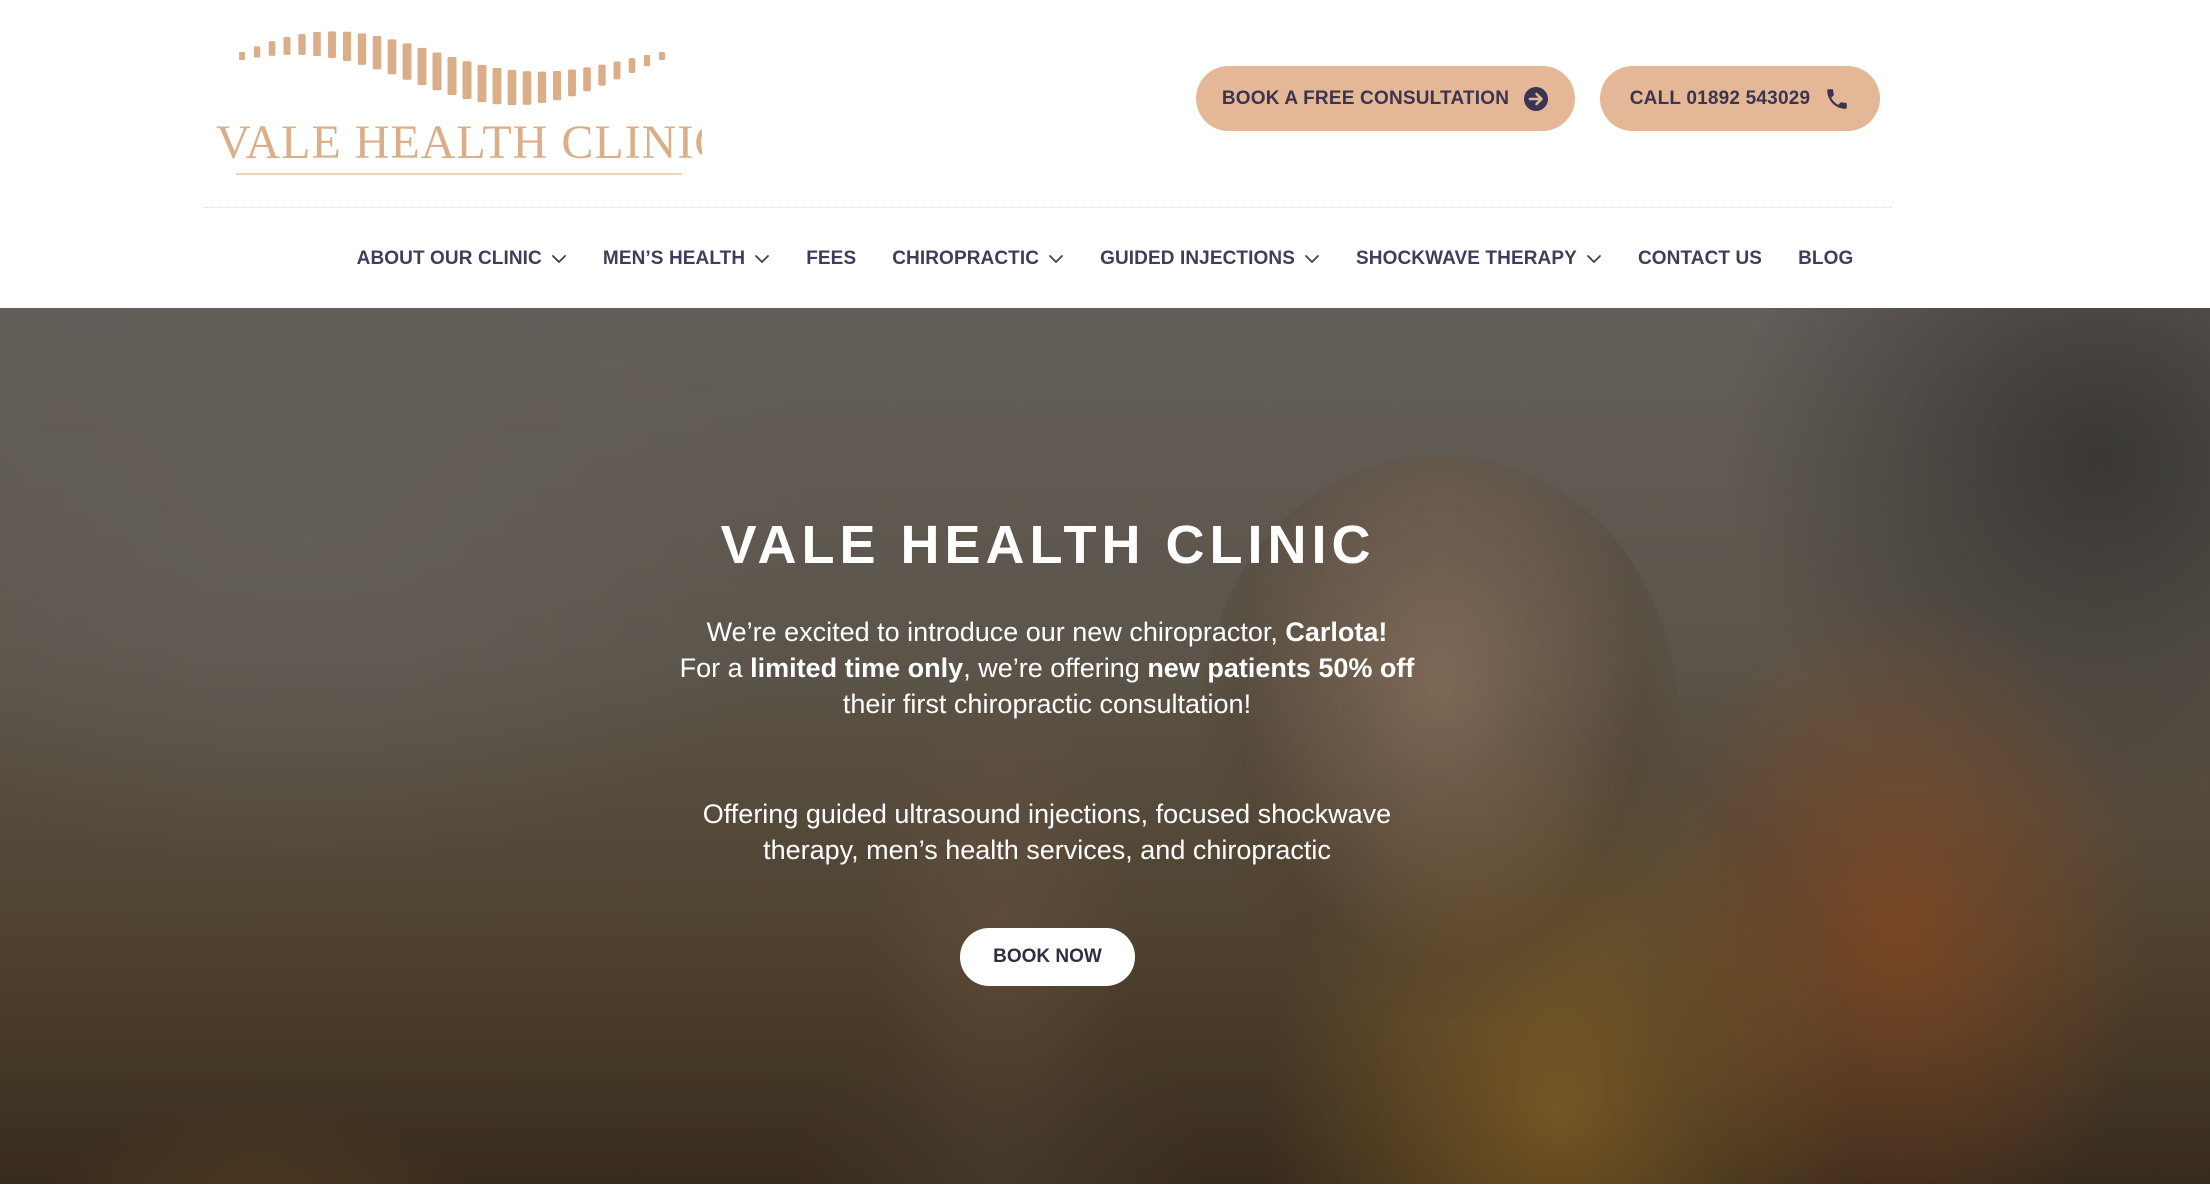 This screenshot has height=1202, width=2210. What do you see at coordinates (966, 258) in the screenshot?
I see `nav-item-label: CHIROPRACTIC` at bounding box center [966, 258].